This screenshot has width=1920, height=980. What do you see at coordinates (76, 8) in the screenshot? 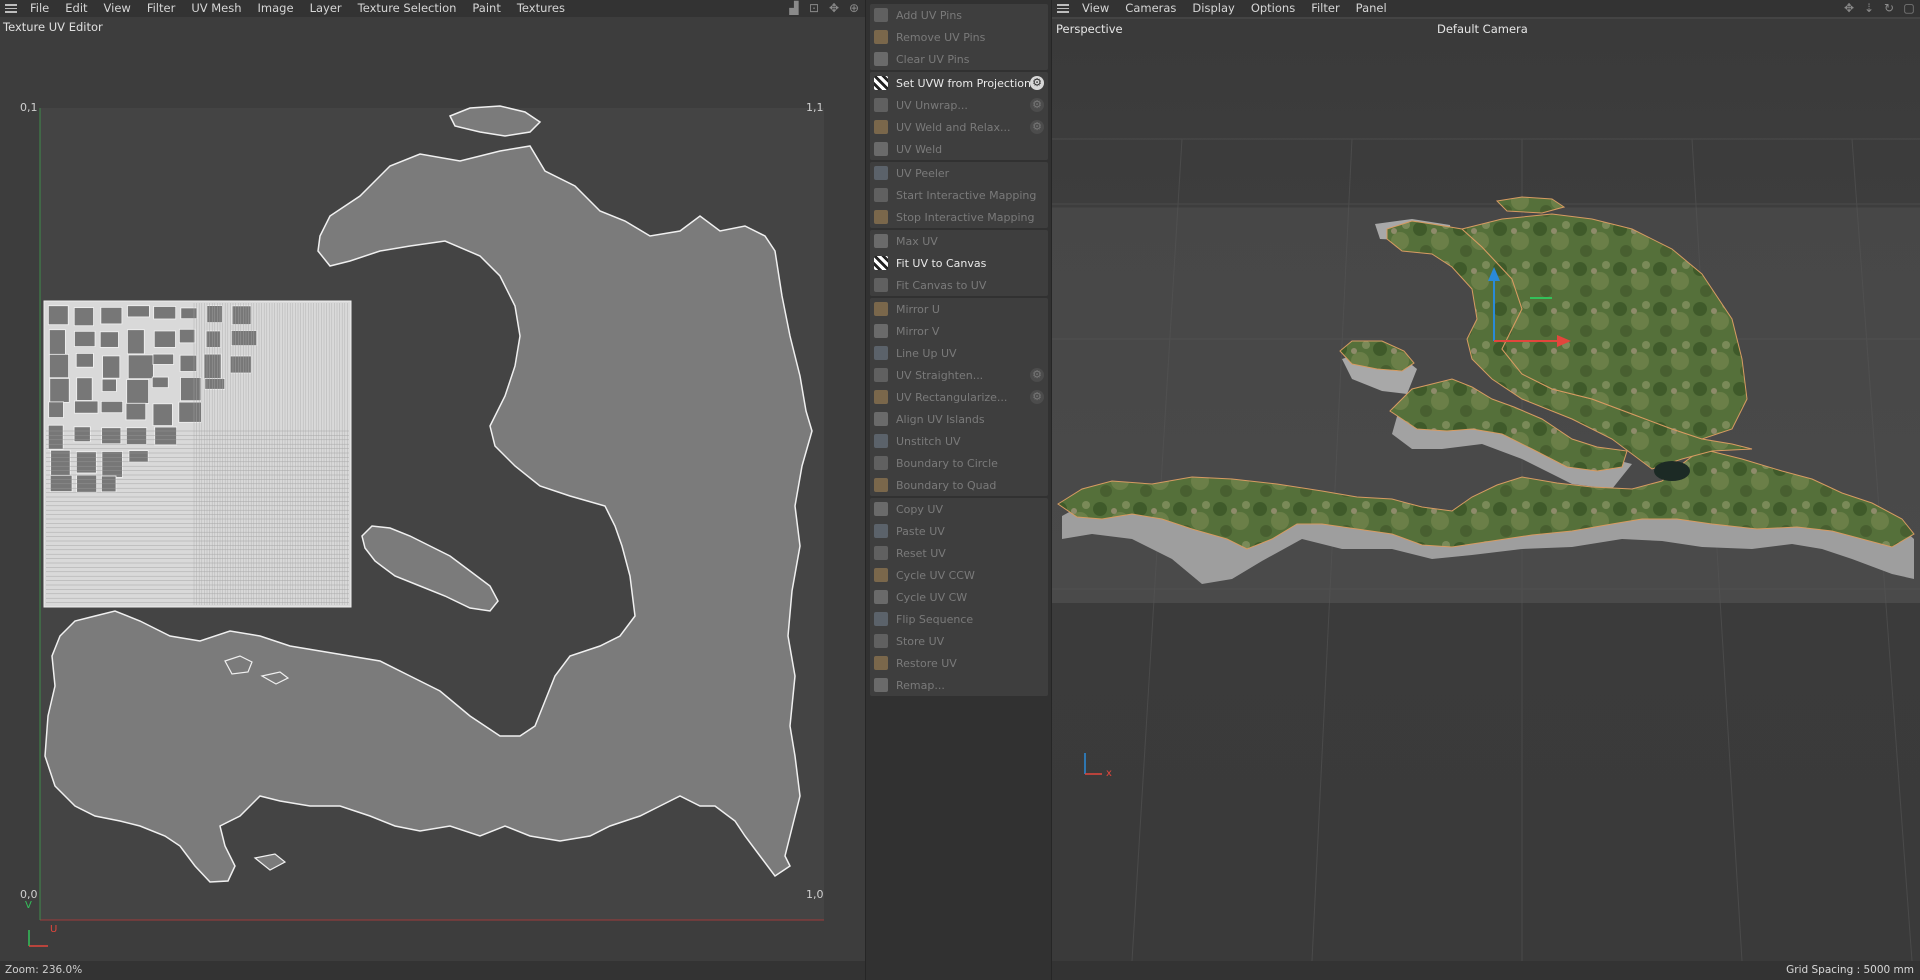
I see `menu-edit: Edit` at bounding box center [76, 8].